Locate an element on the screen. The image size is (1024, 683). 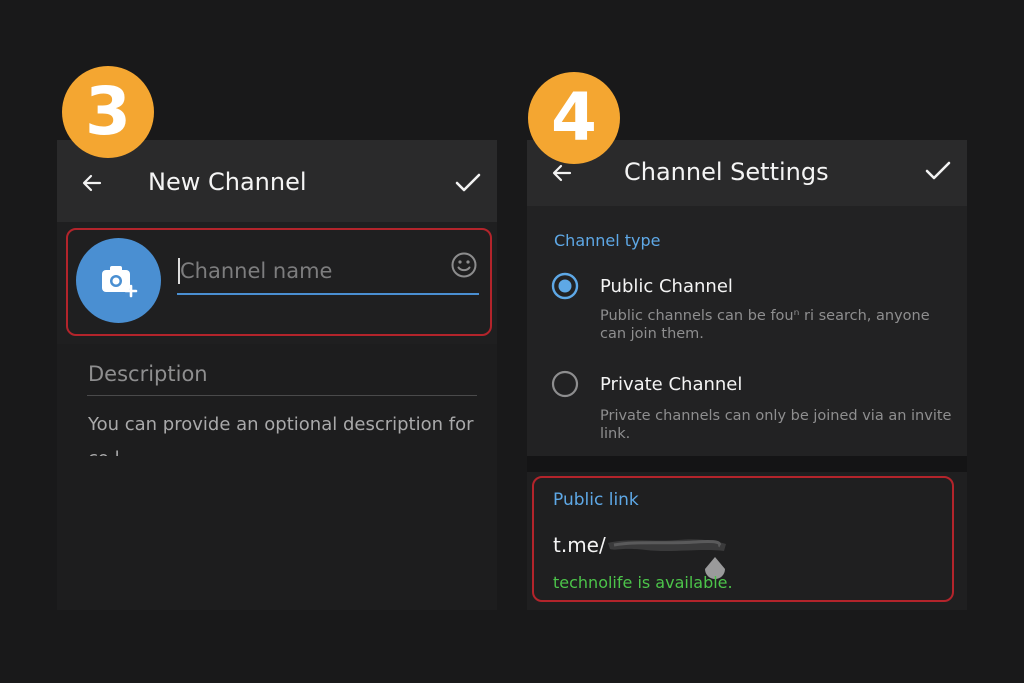
option-description-line2: link. is located at coordinates (615, 434).